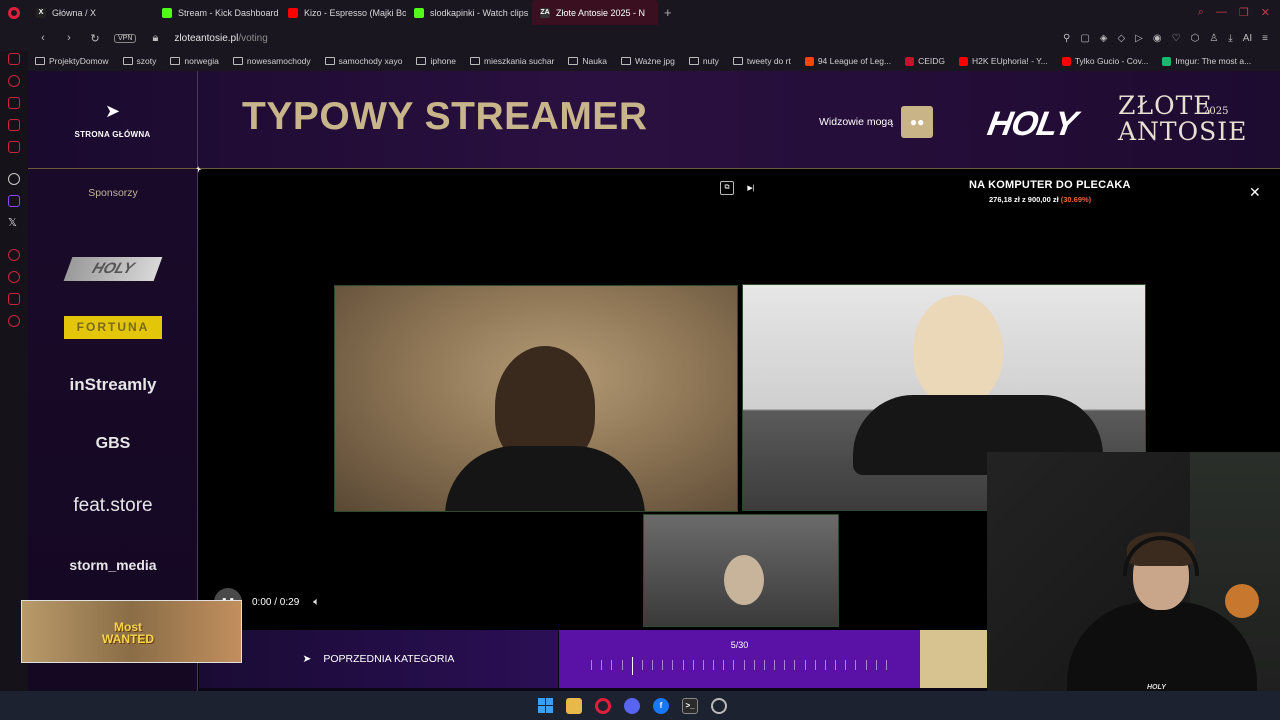 Image resolution: width=1280 pixels, height=720 pixels. What do you see at coordinates (72, 61) in the screenshot?
I see `bookmark-item: ProjektyDomow` at bounding box center [72, 61].